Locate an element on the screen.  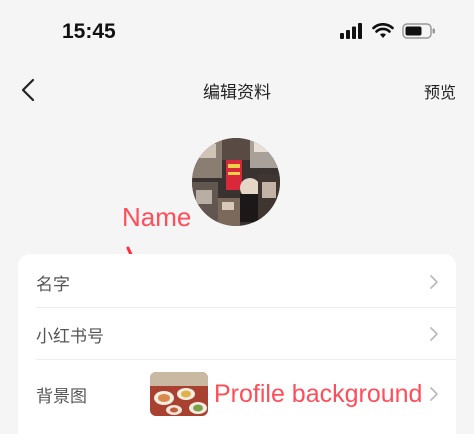
preview-button: 预览 is located at coordinates (440, 91).